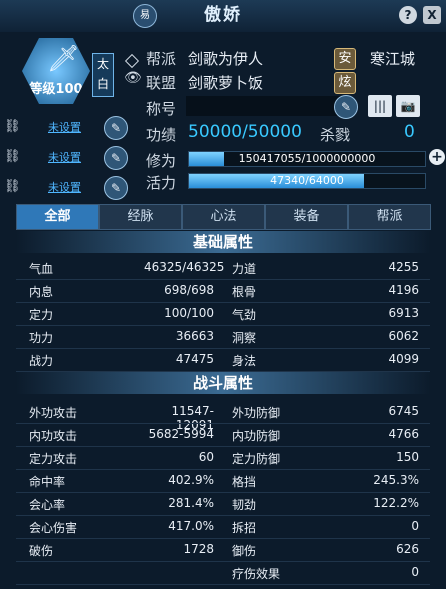 The height and width of the screenshot is (589, 446). What do you see at coordinates (194, 359) in the screenshot?
I see `stat-left-4-value: 47475` at bounding box center [194, 359].